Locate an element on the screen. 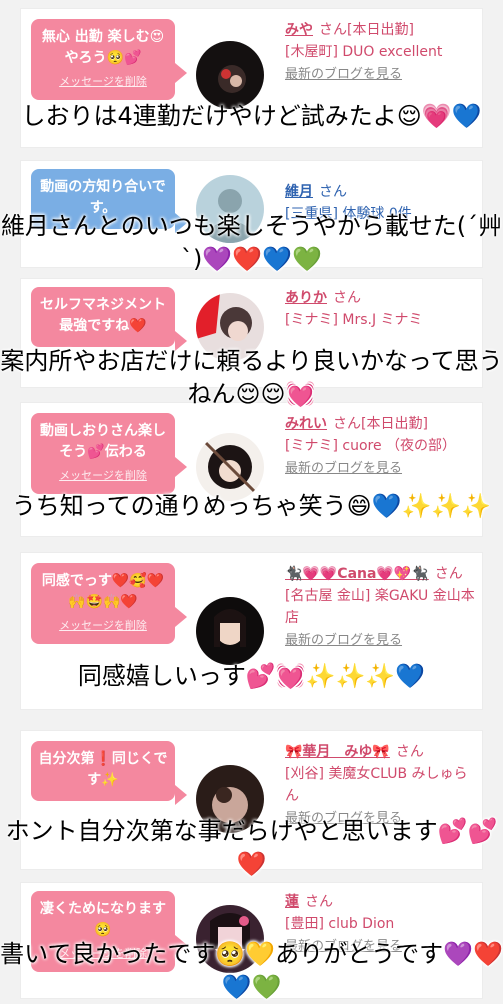  message-text: 凄くためになります🥺 is located at coordinates (103, 919).